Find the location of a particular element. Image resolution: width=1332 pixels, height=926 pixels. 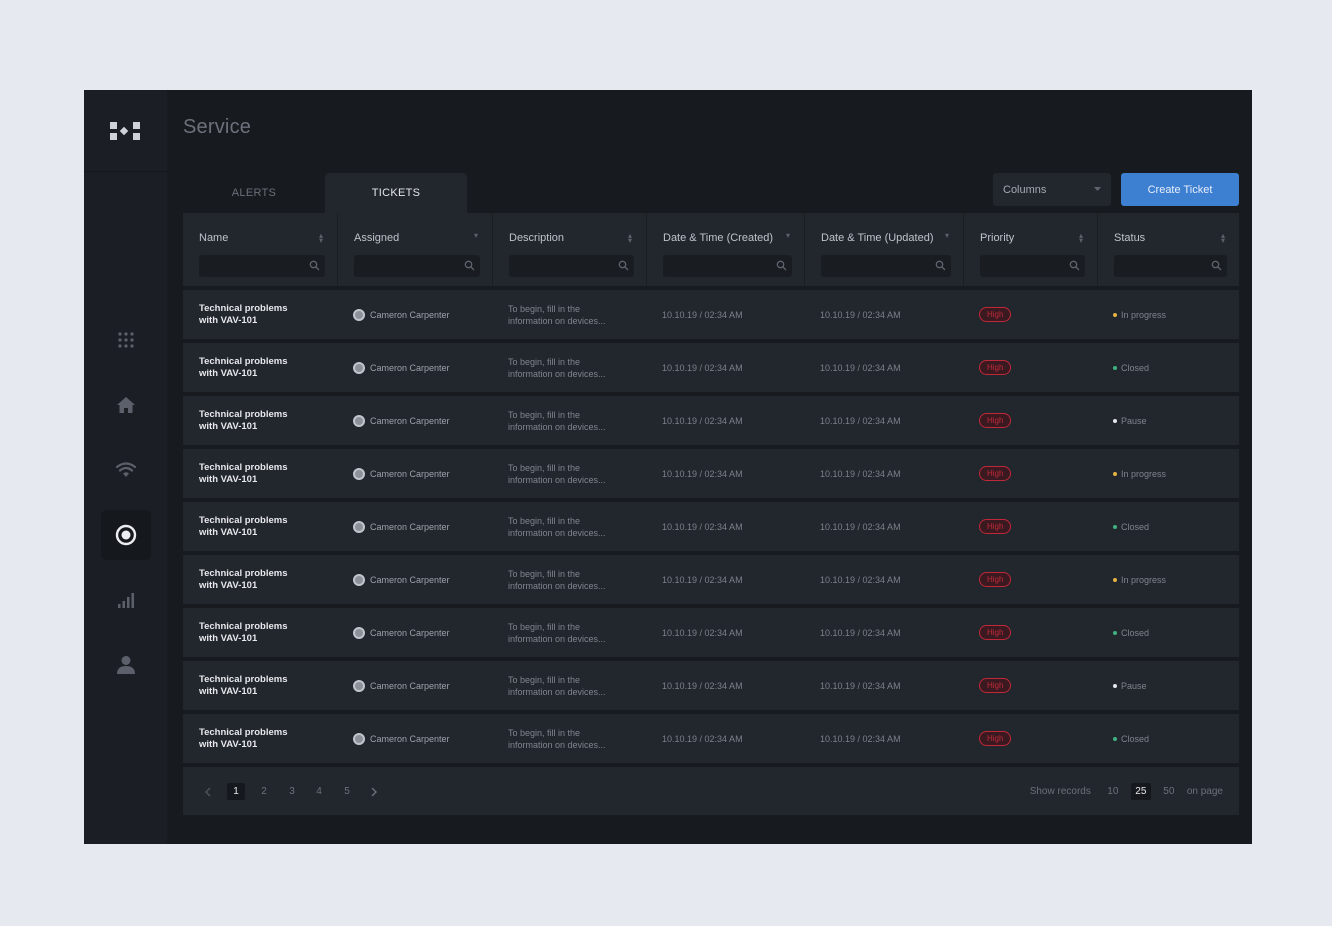

avatar is located at coordinates (359, 473).